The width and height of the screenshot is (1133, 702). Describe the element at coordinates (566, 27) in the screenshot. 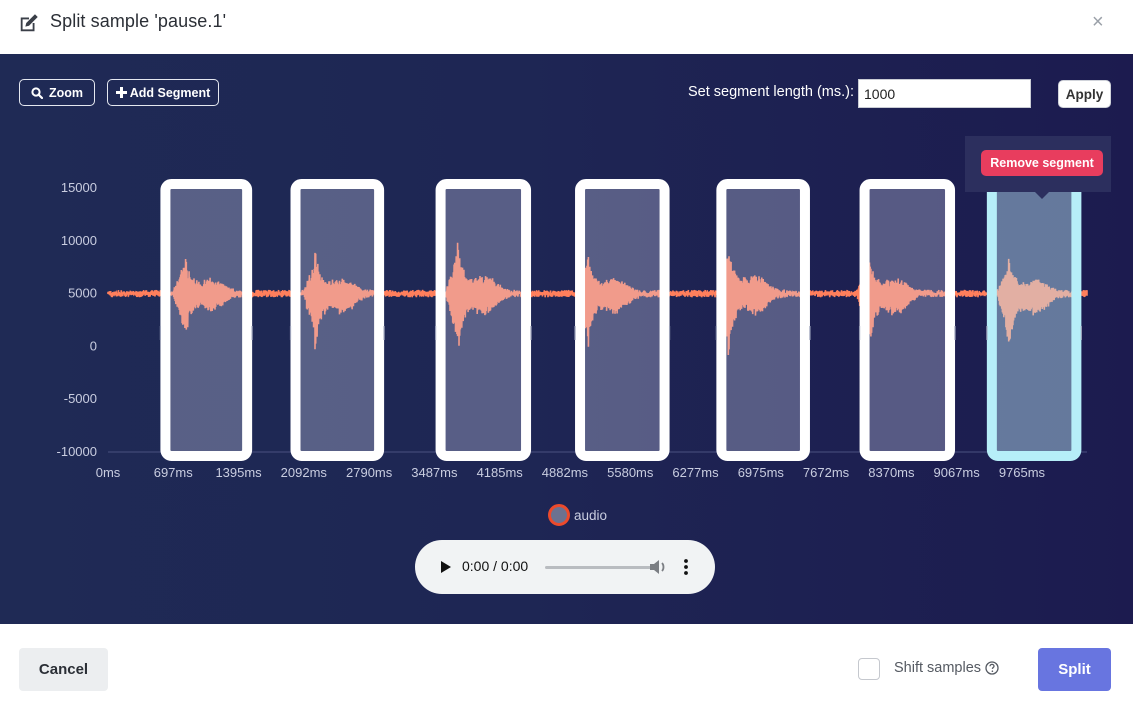

I see `dialog-header: Split sample 'pause.1' ×` at that location.